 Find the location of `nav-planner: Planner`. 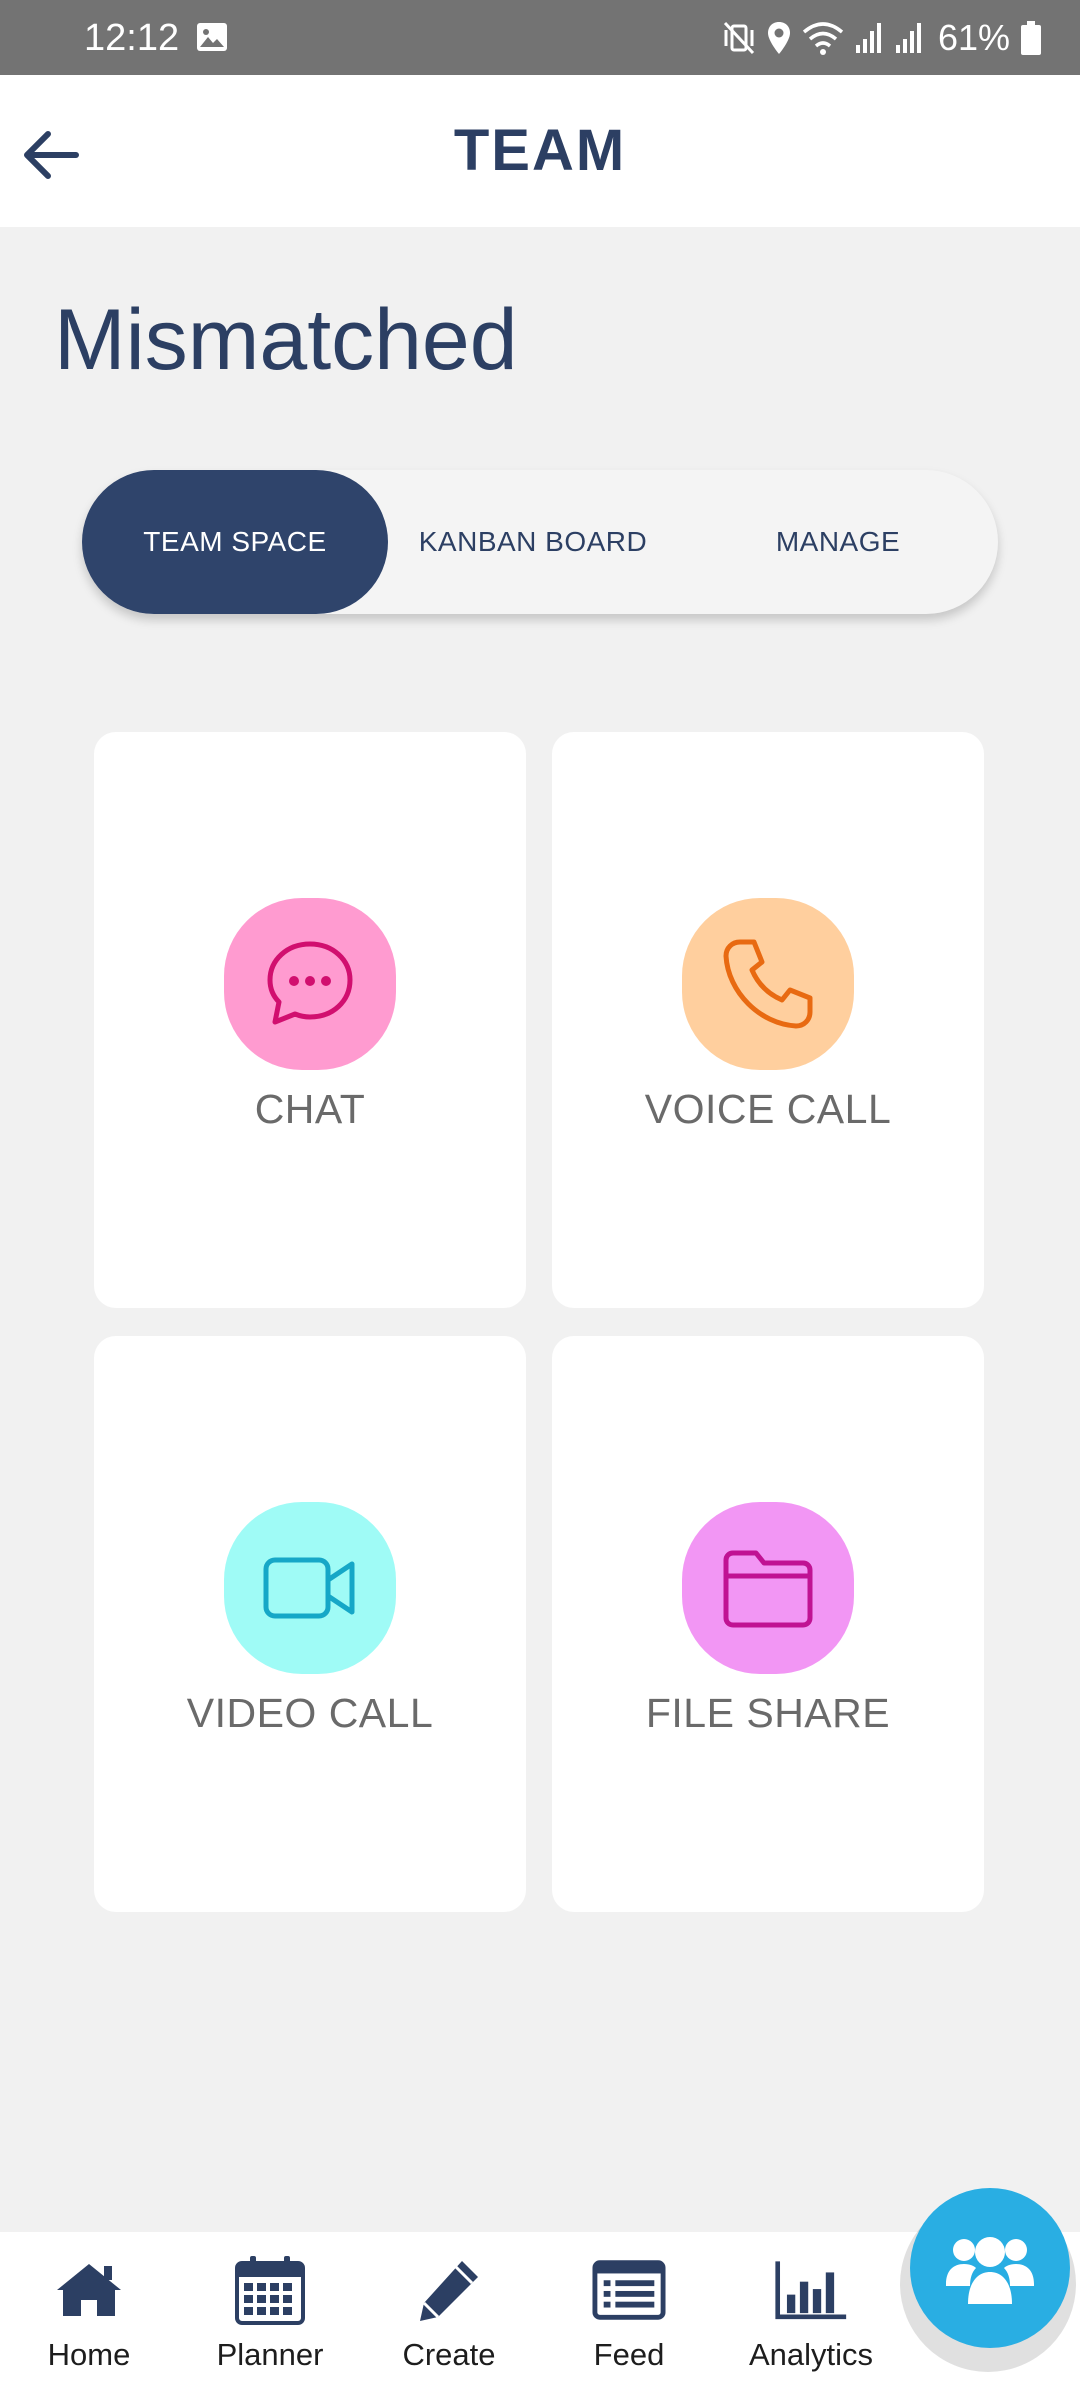

nav-planner: Planner is located at coordinates (270, 2319).